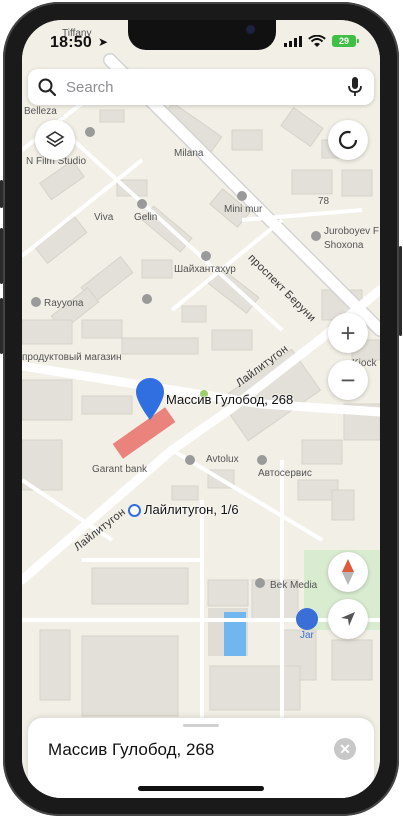  Describe the element at coordinates (293, 41) in the screenshot. I see `cellular-signal-icon` at that location.